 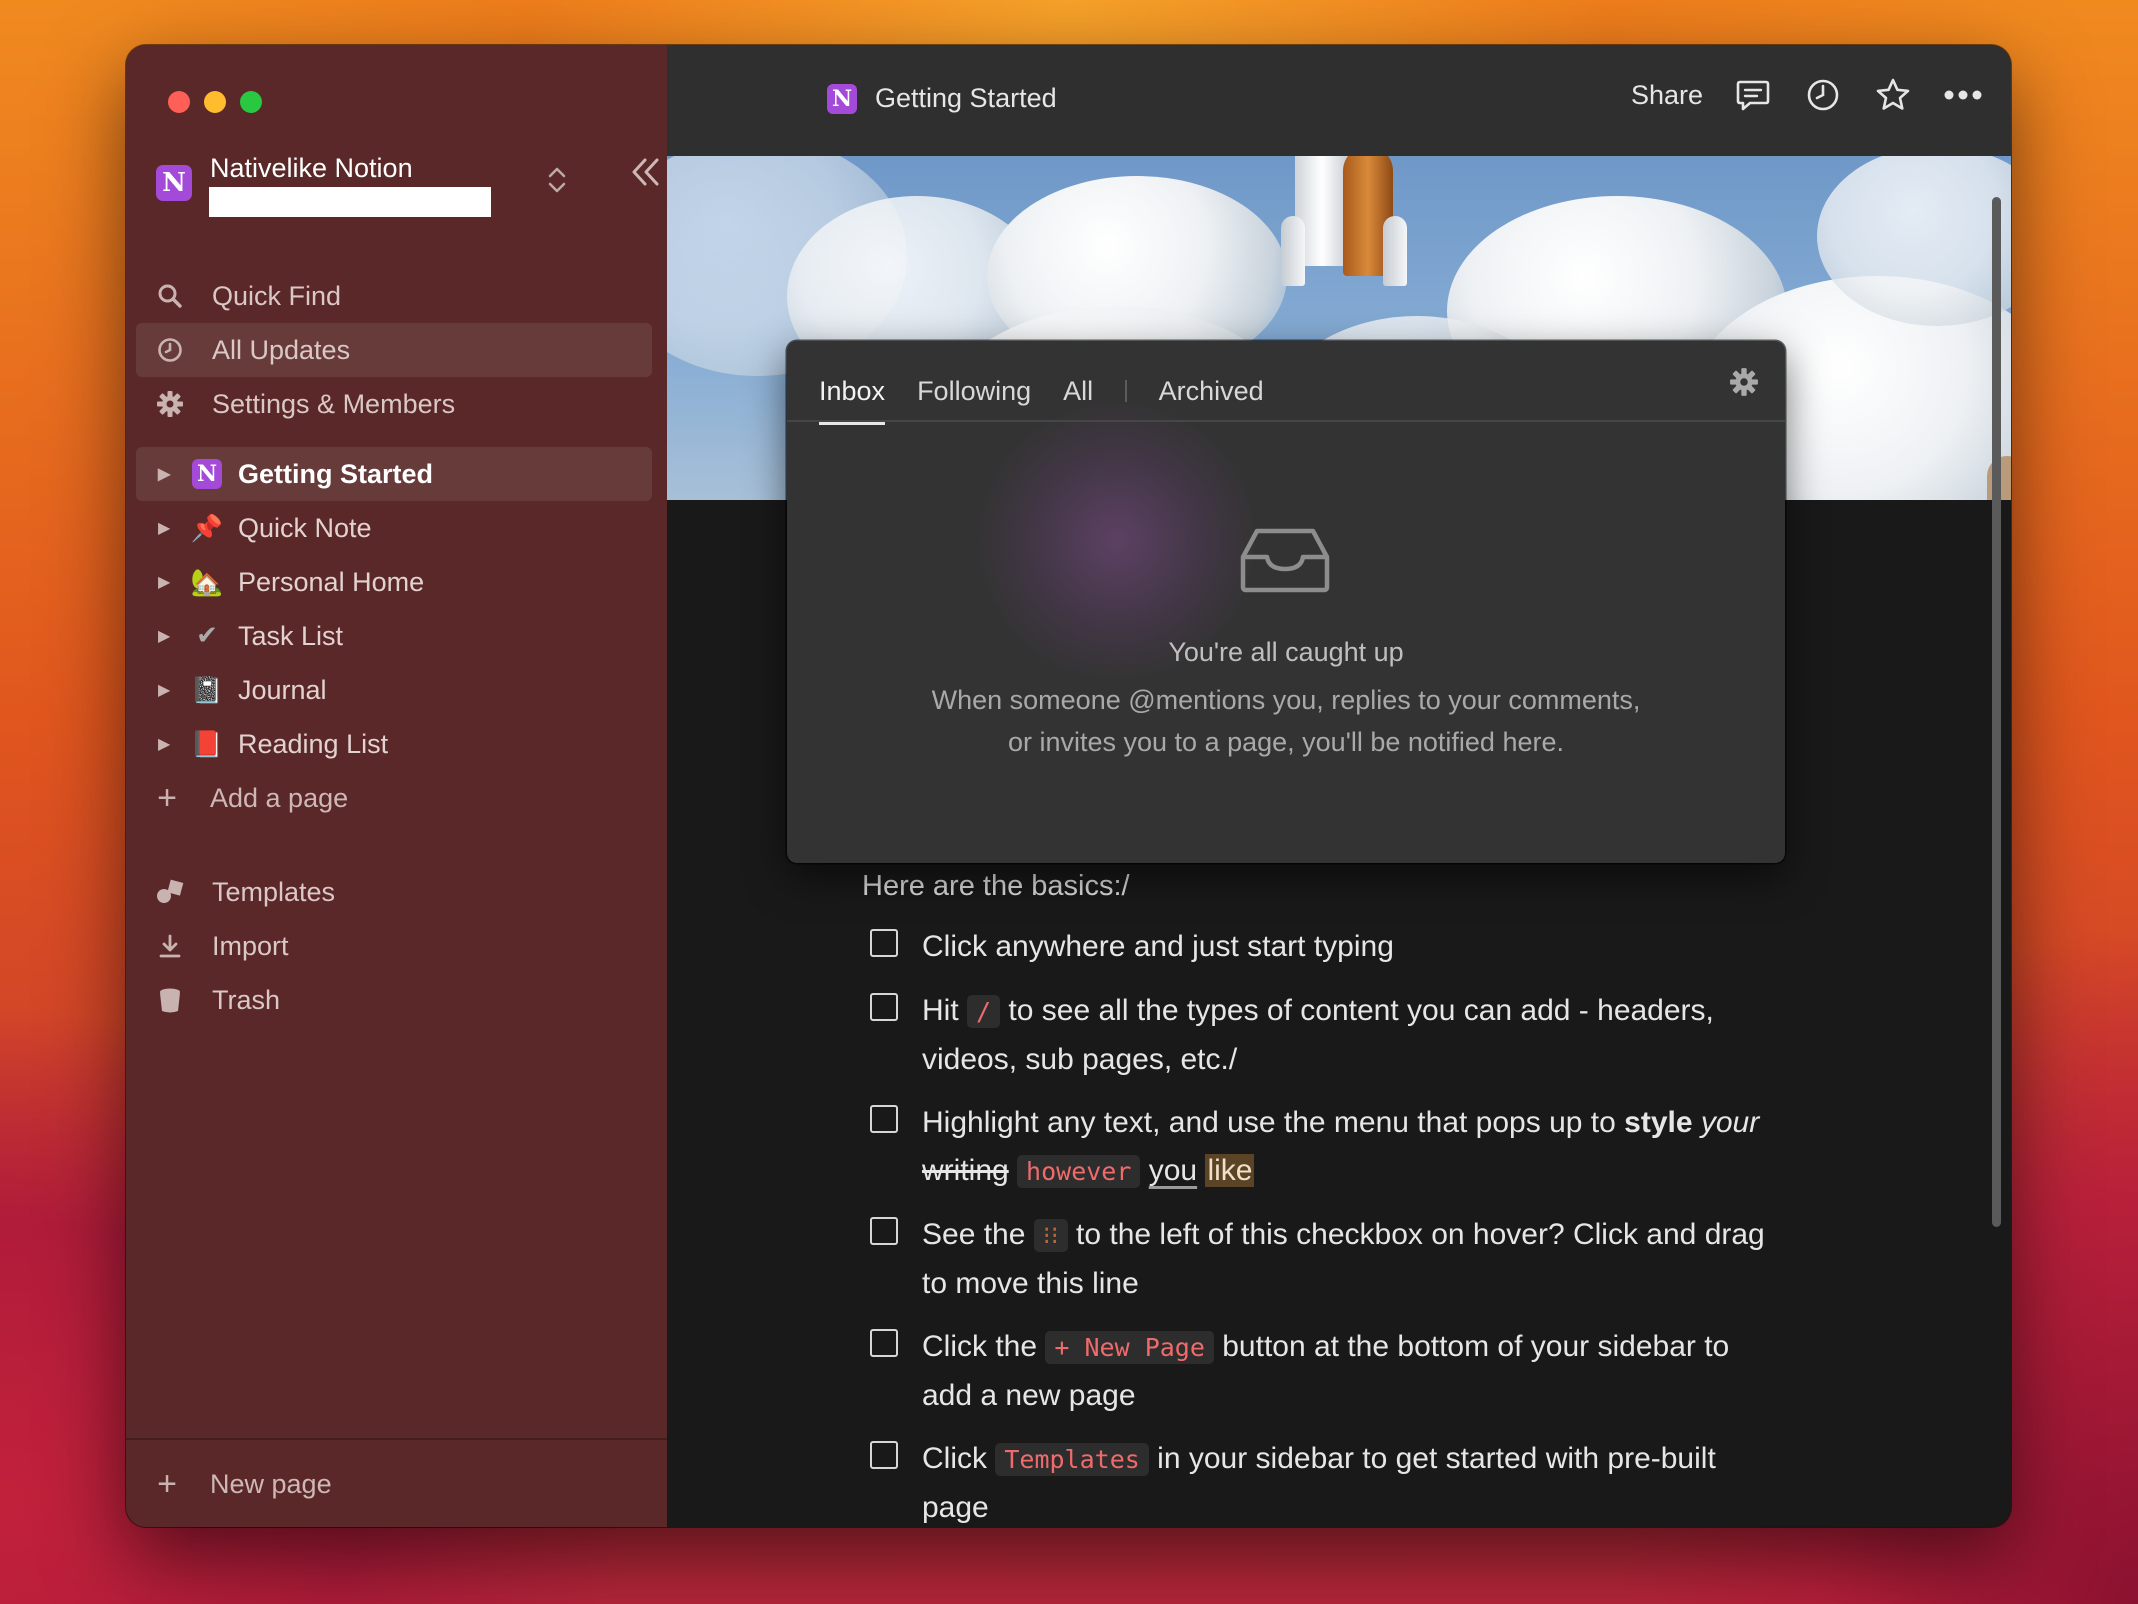 I want to click on comment-icon, so click(x=1753, y=95).